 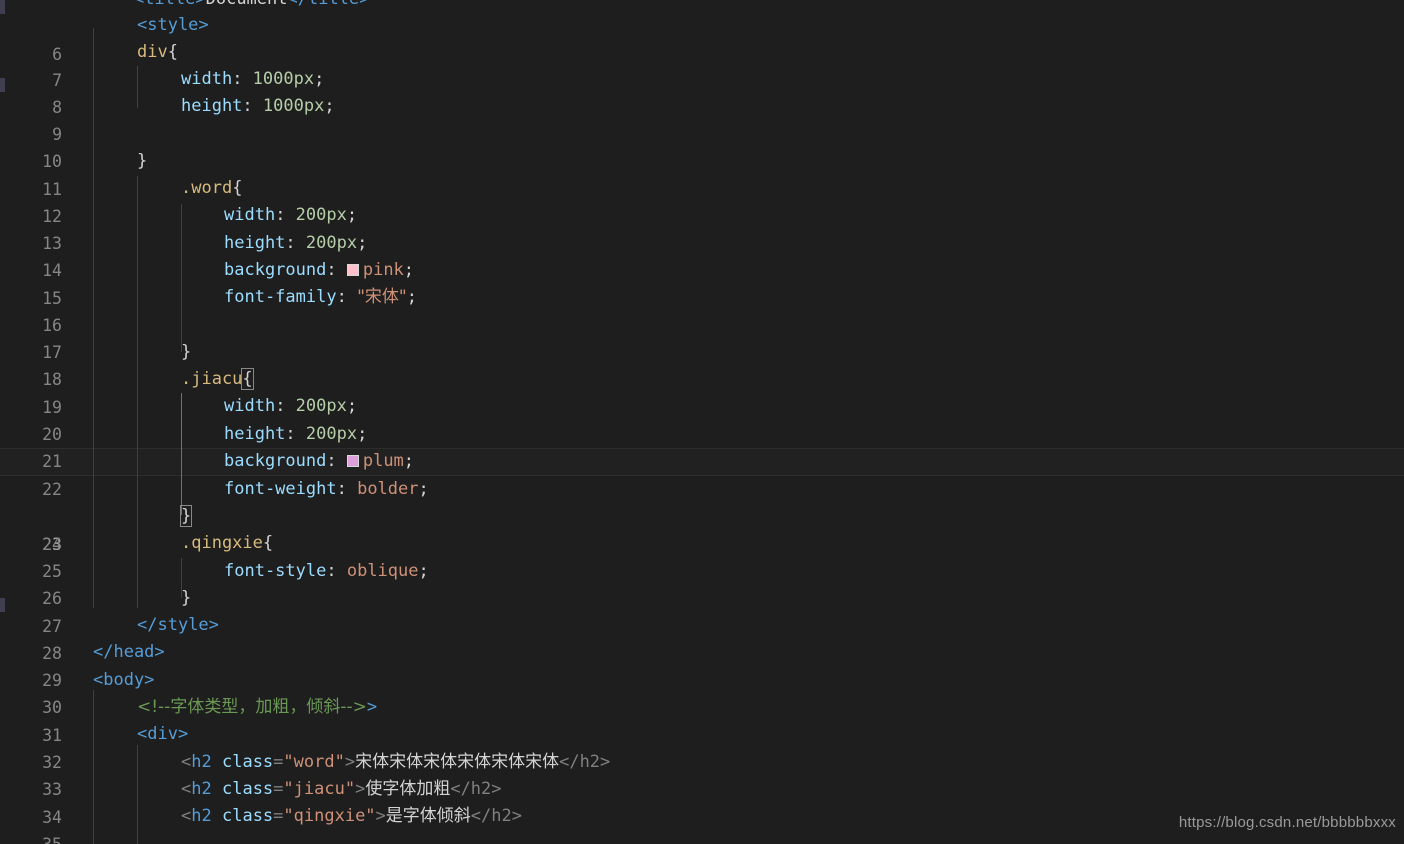 I want to click on token-string: "qingxie", so click(x=329, y=816).